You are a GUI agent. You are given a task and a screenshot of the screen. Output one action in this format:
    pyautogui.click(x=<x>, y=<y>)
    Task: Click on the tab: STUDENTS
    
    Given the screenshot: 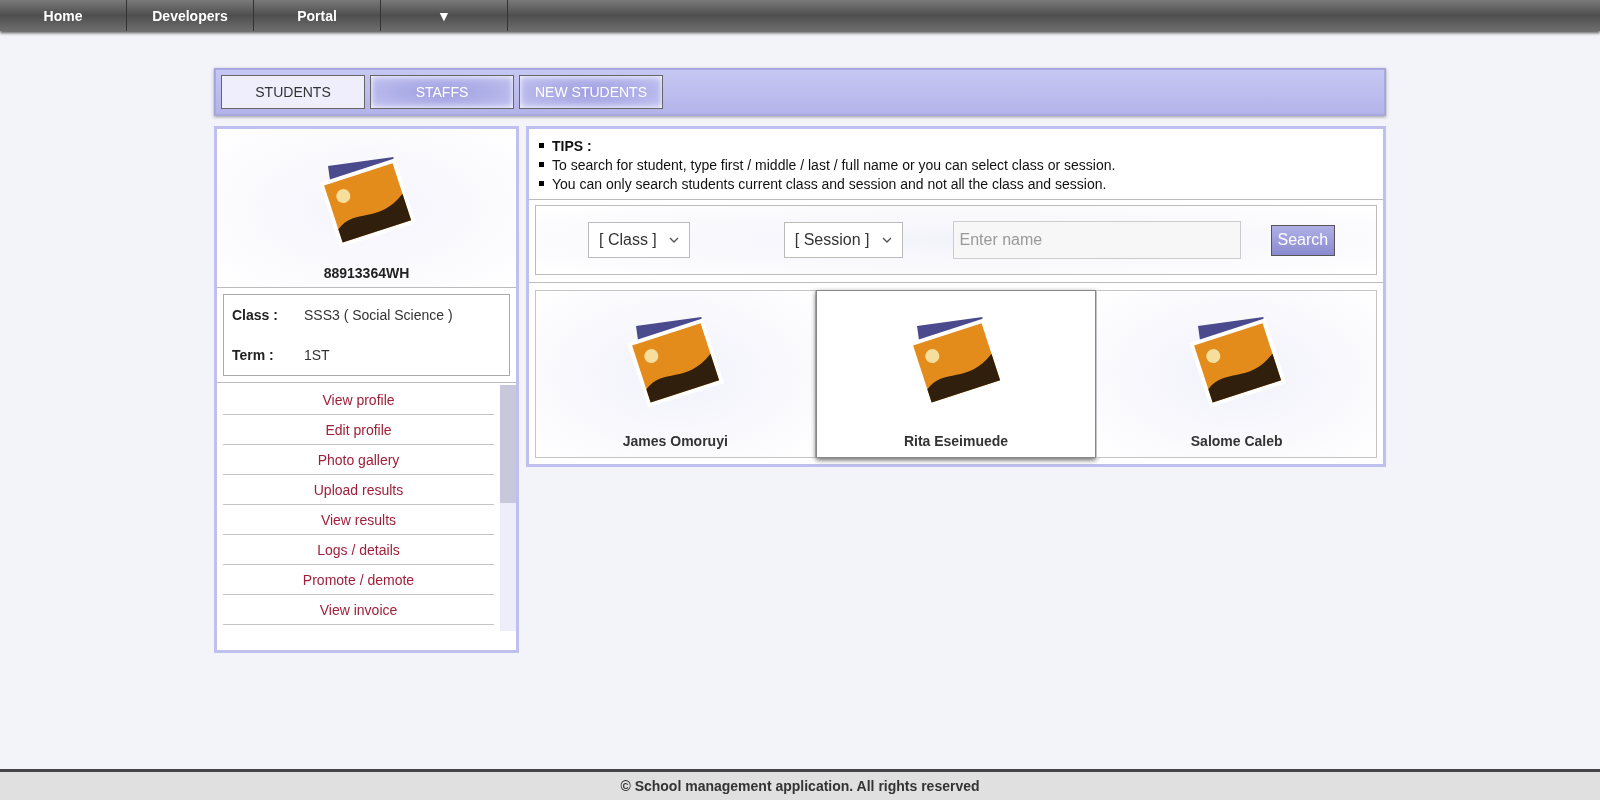 What is the action you would take?
    pyautogui.click(x=293, y=92)
    